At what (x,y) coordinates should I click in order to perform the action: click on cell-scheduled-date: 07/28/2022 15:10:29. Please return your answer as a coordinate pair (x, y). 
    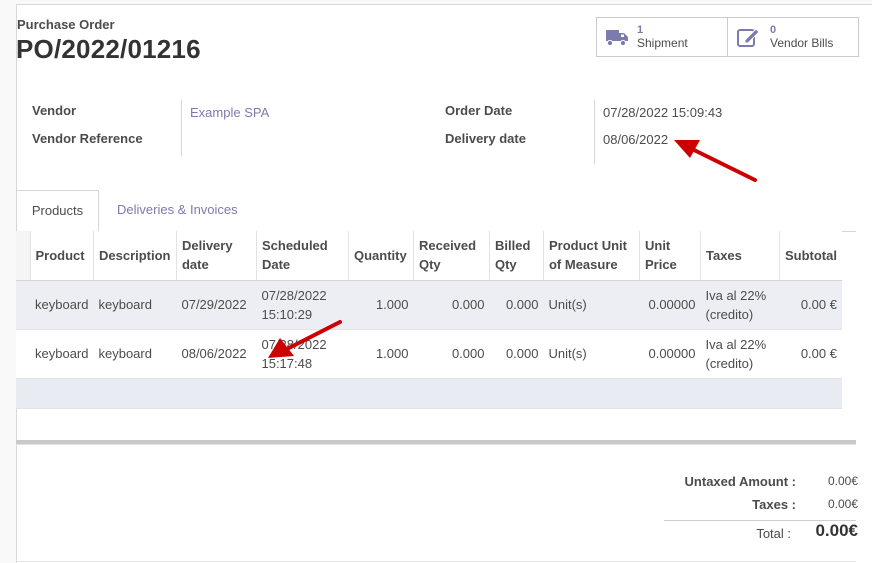
    Looking at the image, I should click on (302, 305).